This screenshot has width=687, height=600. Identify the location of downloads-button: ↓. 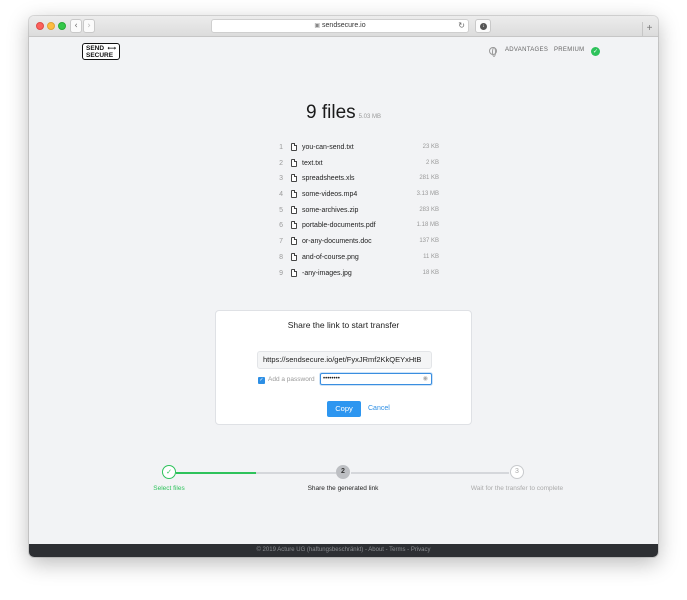
(483, 26).